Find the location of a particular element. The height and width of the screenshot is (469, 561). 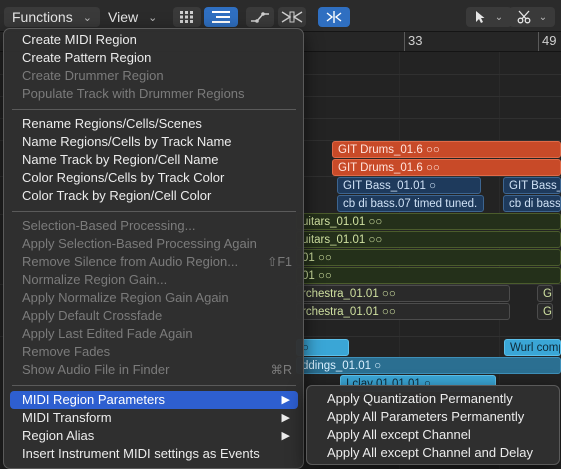

view-menu-button: View ⌄ is located at coordinates (132, 17).